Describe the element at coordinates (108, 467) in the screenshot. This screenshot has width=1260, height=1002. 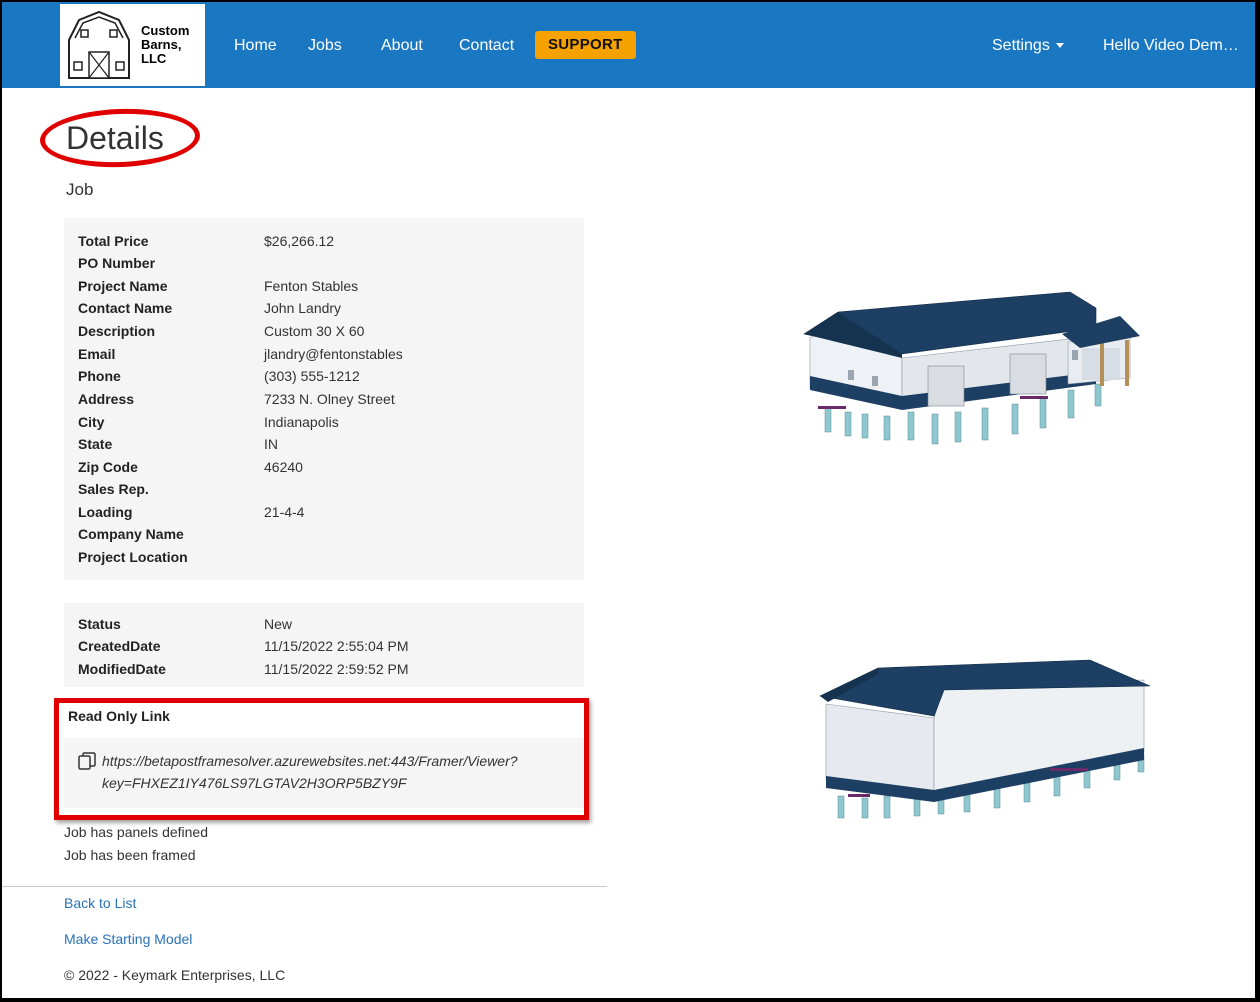
I see `field-label: Zip Code` at that location.